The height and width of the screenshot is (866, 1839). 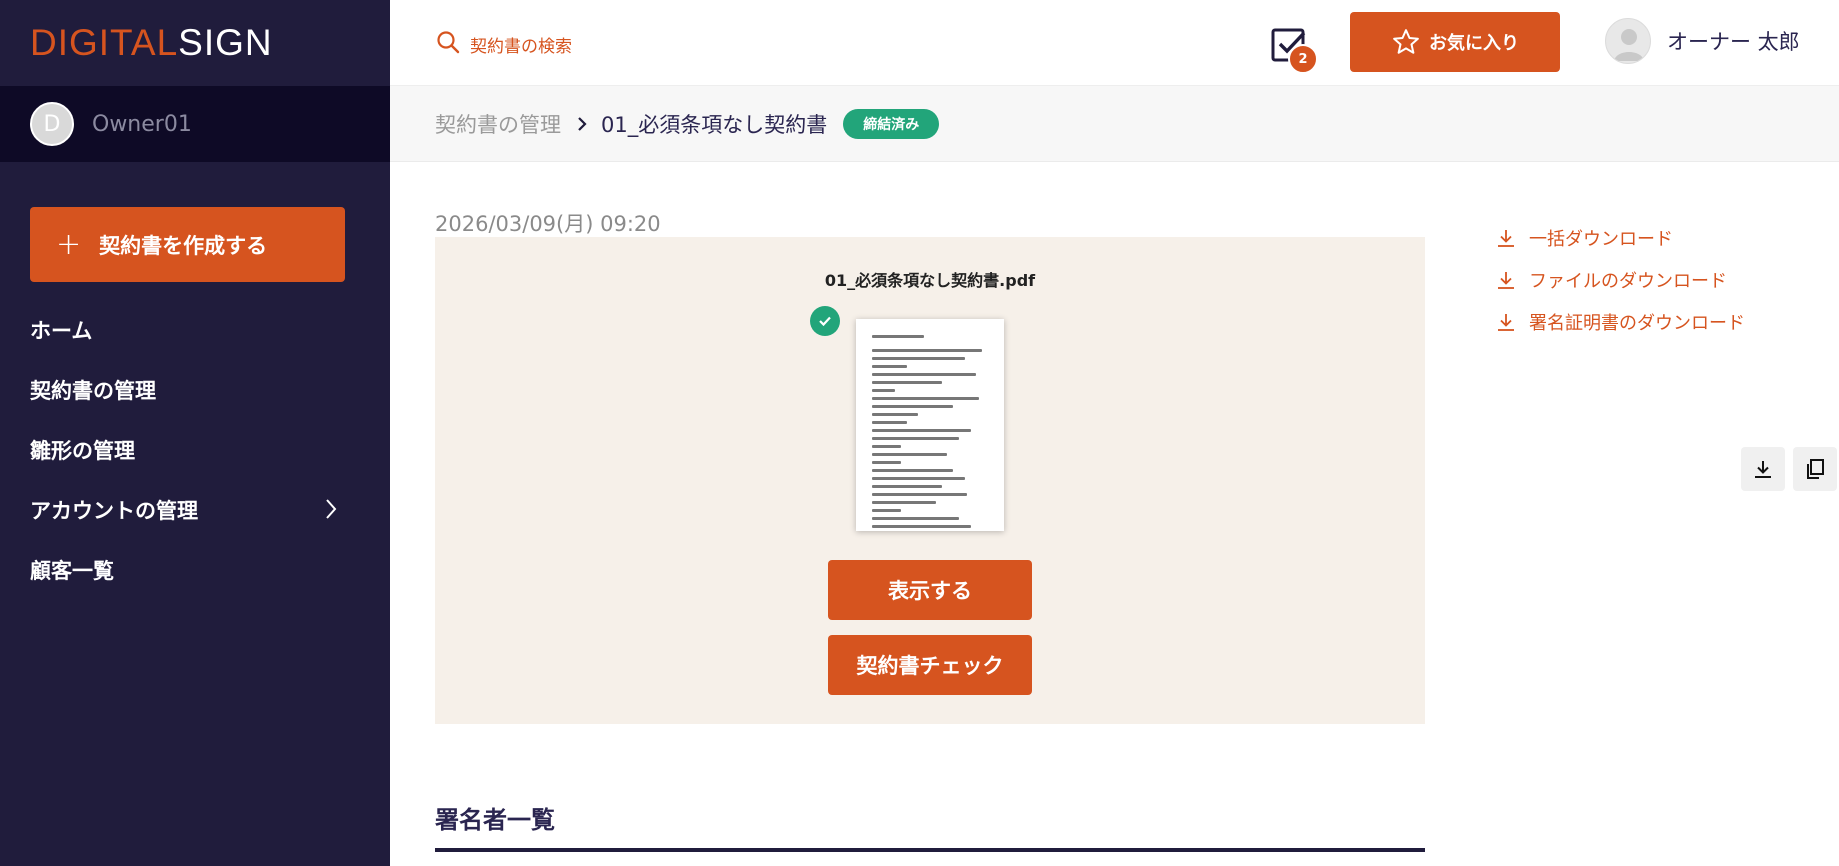 What do you see at coordinates (498, 124) in the screenshot?
I see `breadcrumb-parent-link: 契約書の管理` at bounding box center [498, 124].